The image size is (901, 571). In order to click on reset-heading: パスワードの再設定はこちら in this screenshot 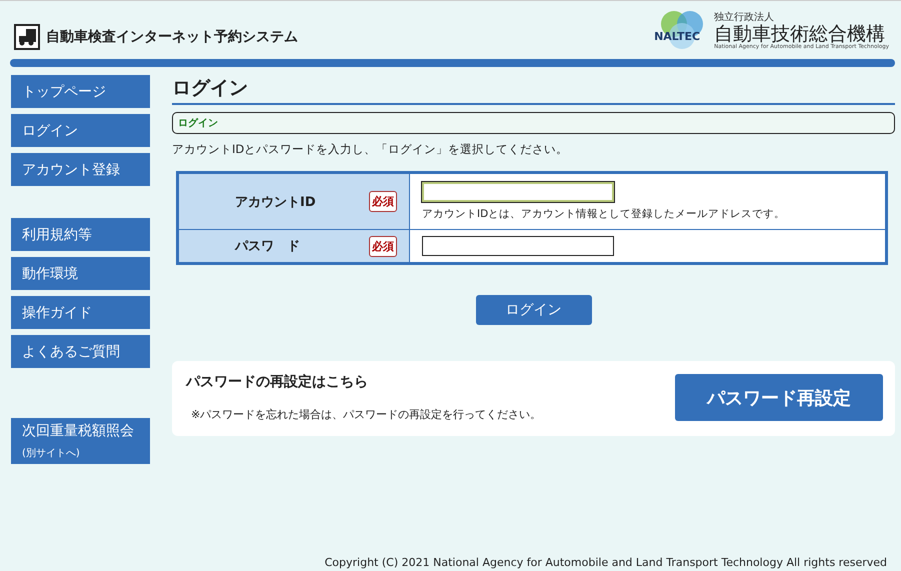, I will do `click(277, 382)`.